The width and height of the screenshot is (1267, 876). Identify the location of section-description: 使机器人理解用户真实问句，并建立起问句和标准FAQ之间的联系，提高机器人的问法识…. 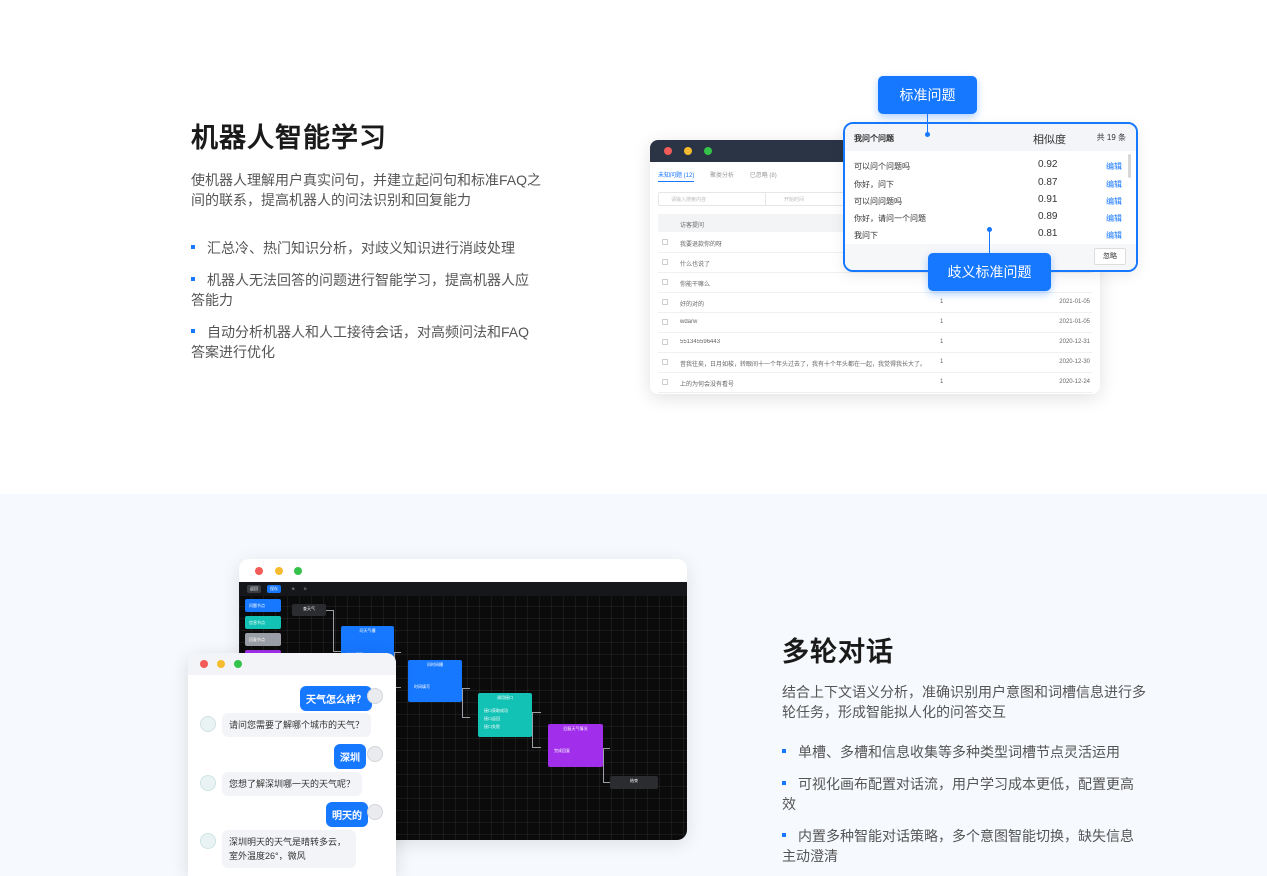
(366, 190).